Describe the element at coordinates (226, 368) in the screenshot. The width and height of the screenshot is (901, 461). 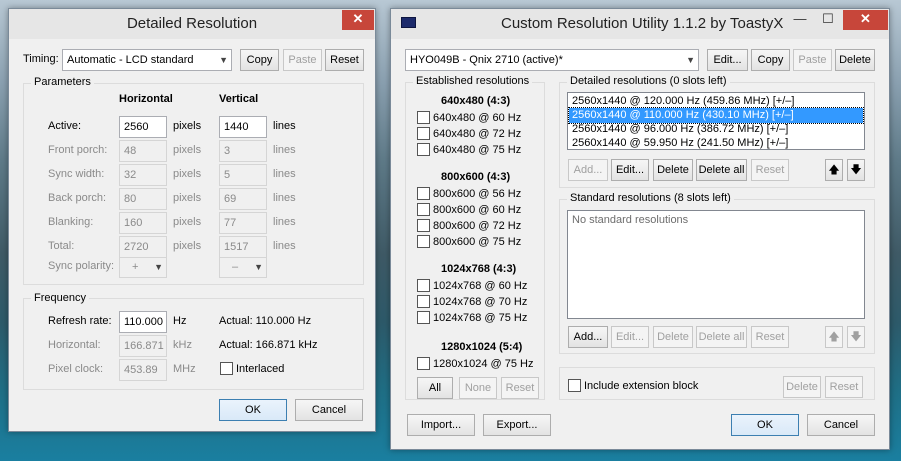
I see `interlaced-checkbox` at that location.